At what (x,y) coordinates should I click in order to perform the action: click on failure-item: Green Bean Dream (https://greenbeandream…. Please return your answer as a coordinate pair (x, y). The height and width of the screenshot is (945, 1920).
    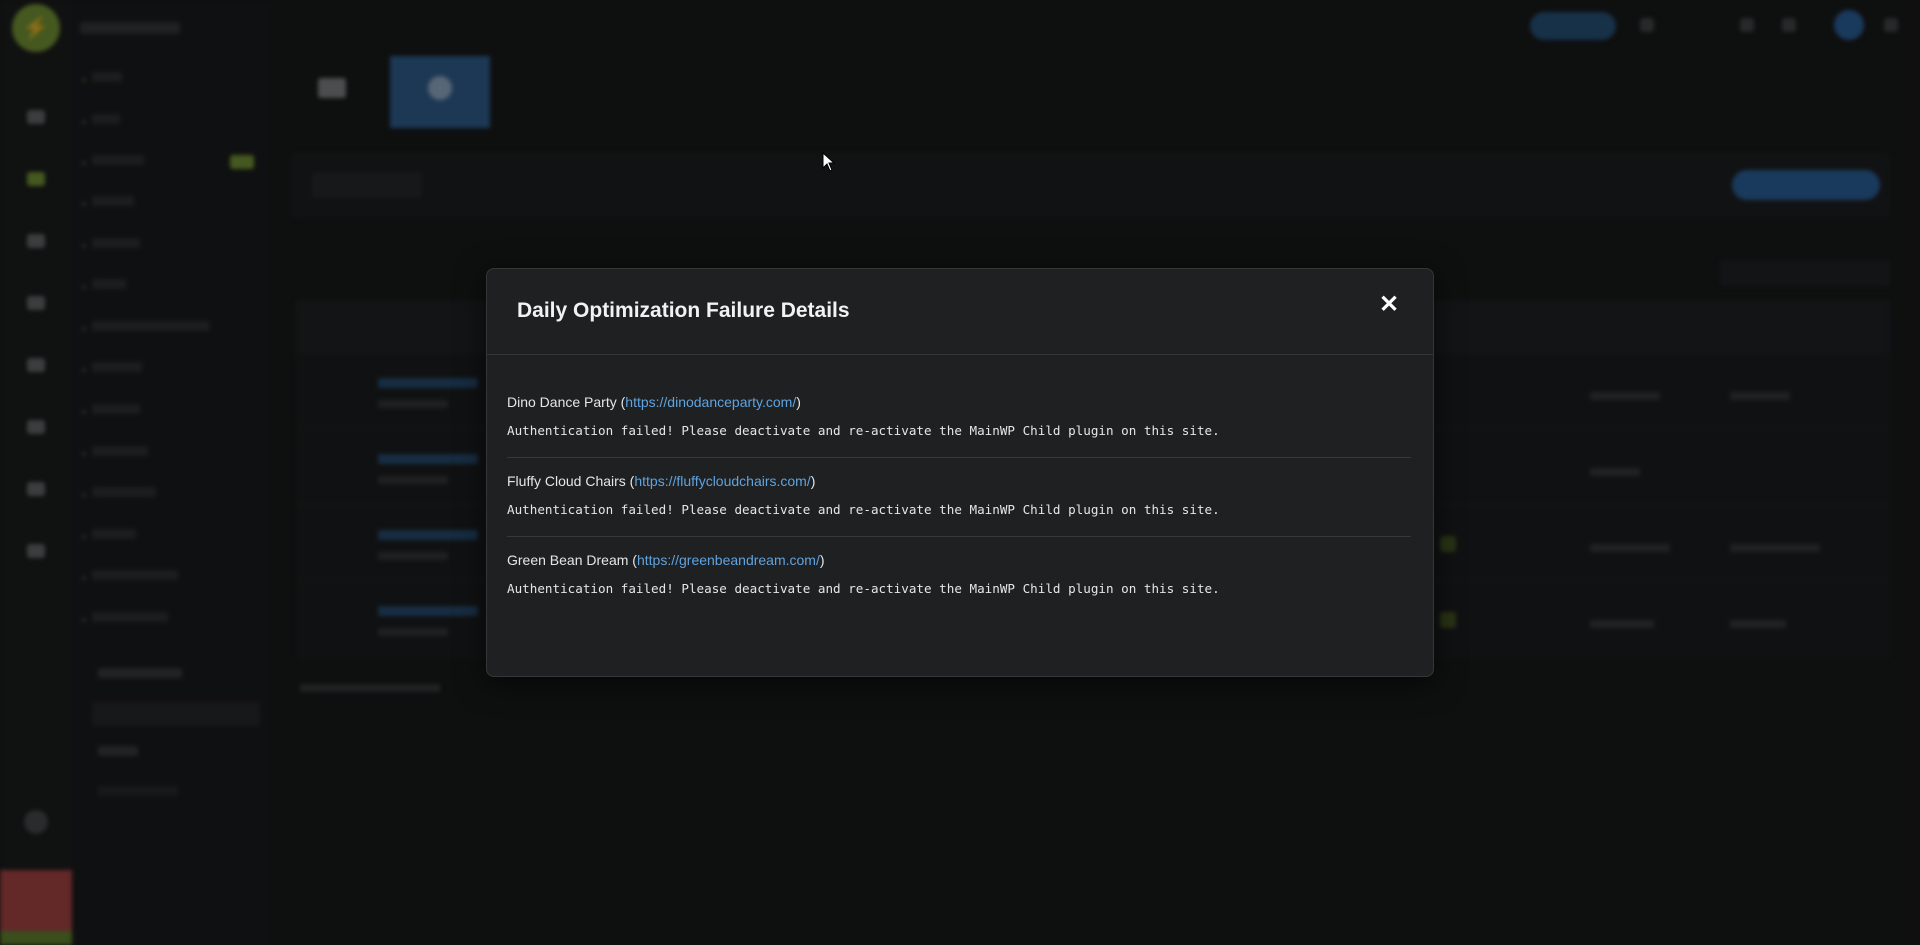
    Looking at the image, I should click on (959, 576).